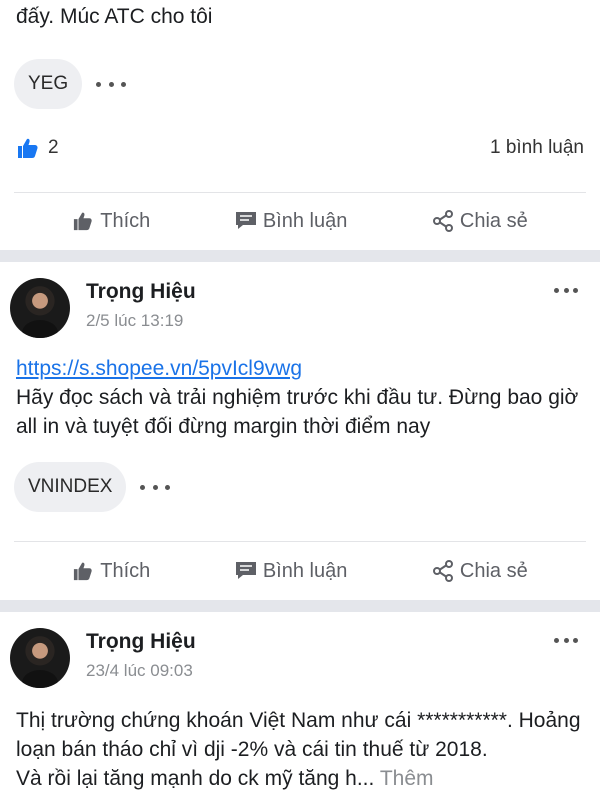 This screenshot has height=800, width=600. What do you see at coordinates (114, 16) in the screenshot?
I see `post-1-text-tail: đấy. Múc ATC cho tôi` at bounding box center [114, 16].